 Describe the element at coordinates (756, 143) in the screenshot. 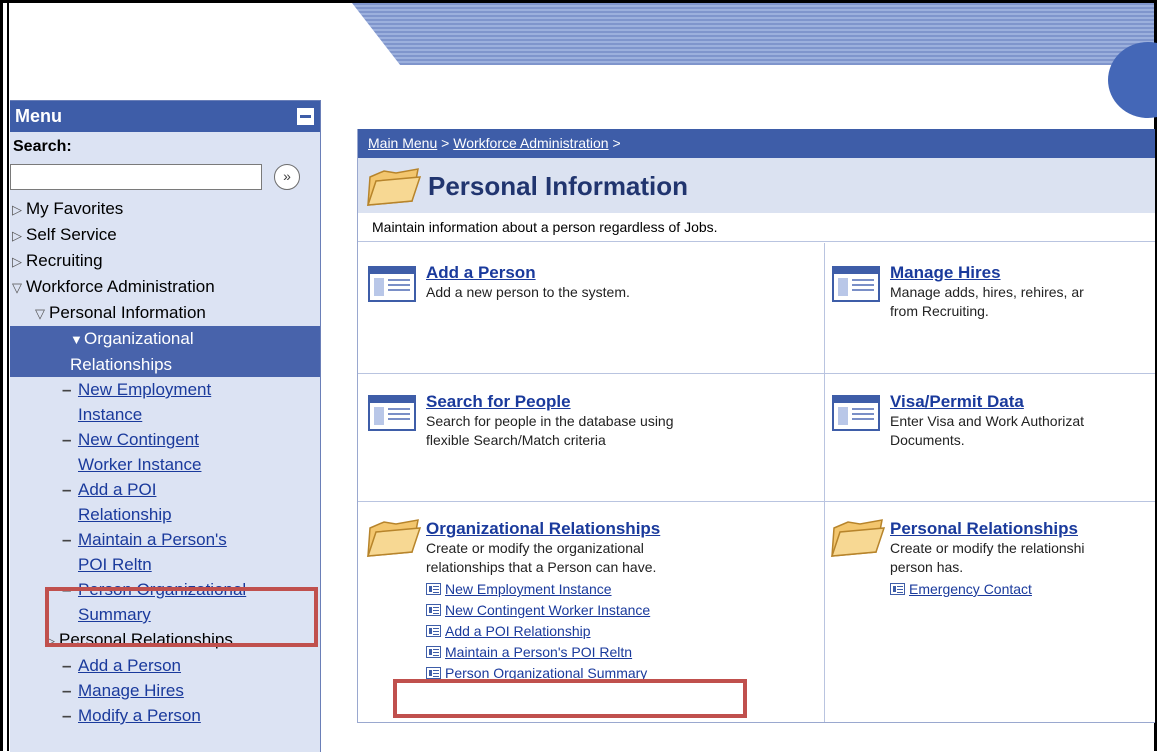

I see `breadcrumb: Main Menu > Workforce Administration >` at that location.